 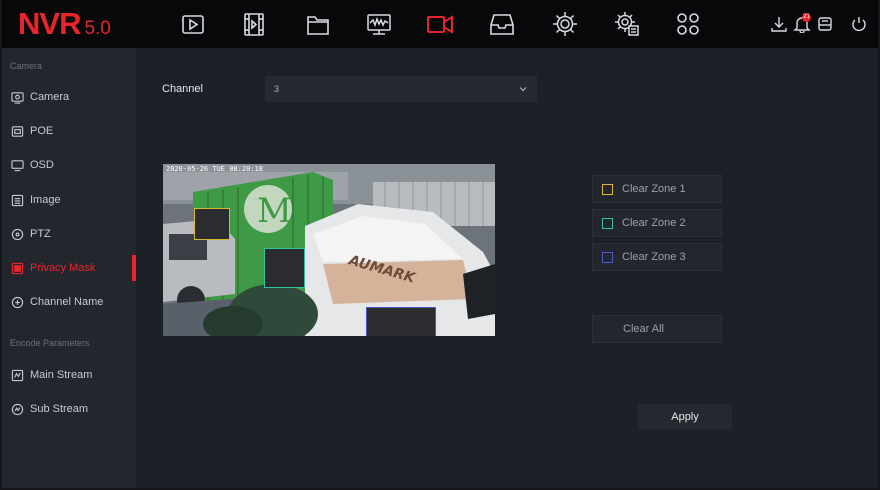 What do you see at coordinates (779, 24) in the screenshot?
I see `download-icon` at bounding box center [779, 24].